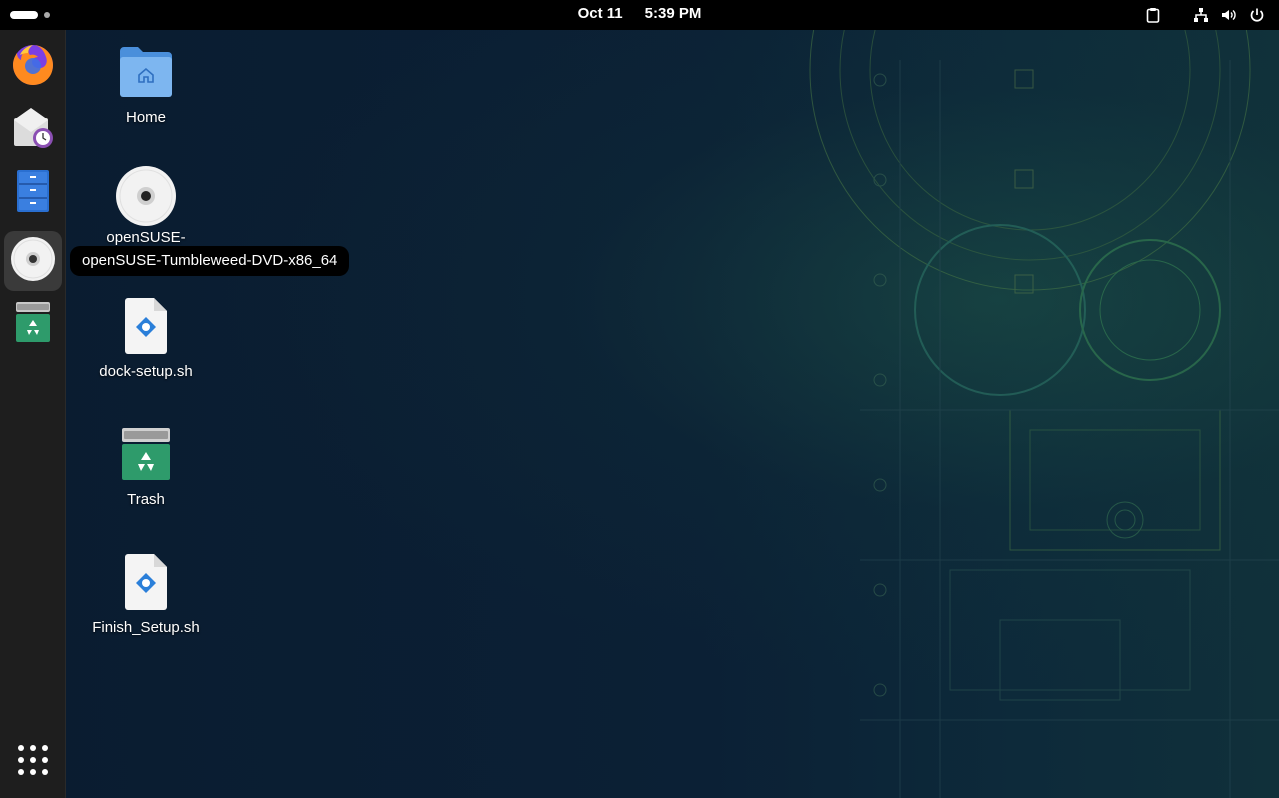  What do you see at coordinates (146, 371) in the screenshot?
I see `desktop-icon-label: dock-setup.sh` at bounding box center [146, 371].